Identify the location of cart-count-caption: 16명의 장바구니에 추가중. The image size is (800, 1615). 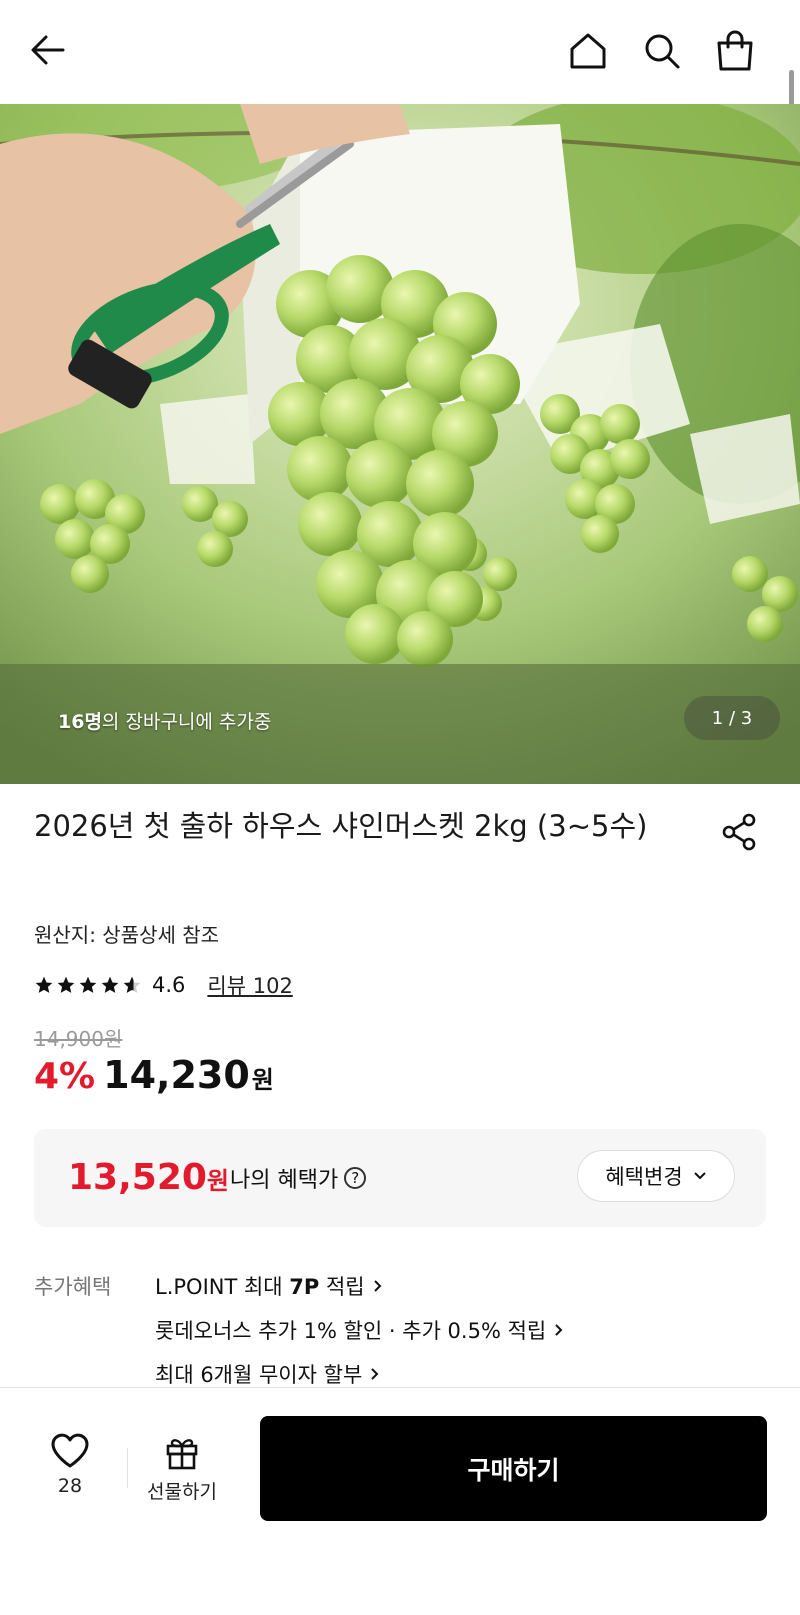
(164, 720).